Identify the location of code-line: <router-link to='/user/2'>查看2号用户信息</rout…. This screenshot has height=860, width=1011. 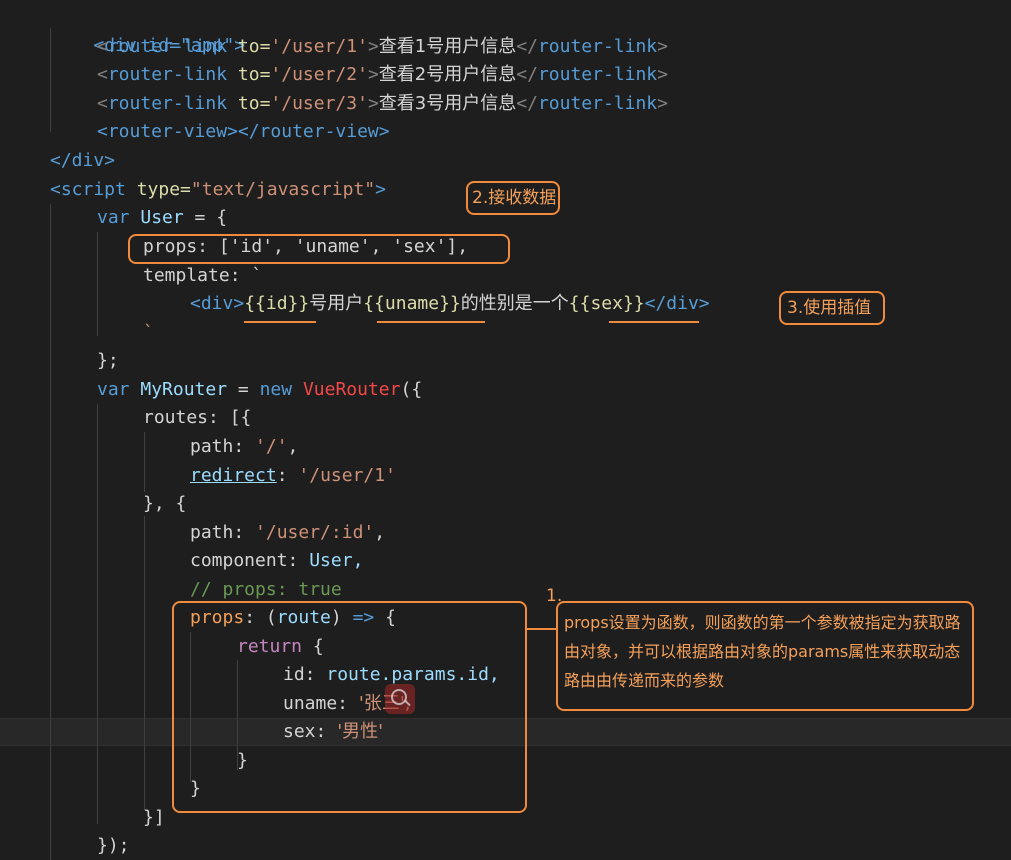
(382, 74).